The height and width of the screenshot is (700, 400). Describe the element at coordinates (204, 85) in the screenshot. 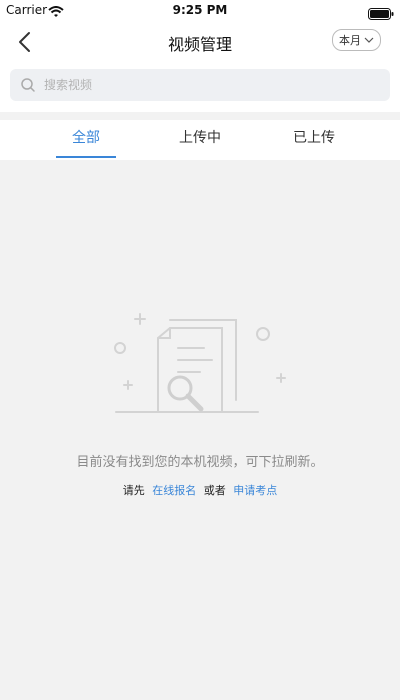

I see `search-input` at that location.